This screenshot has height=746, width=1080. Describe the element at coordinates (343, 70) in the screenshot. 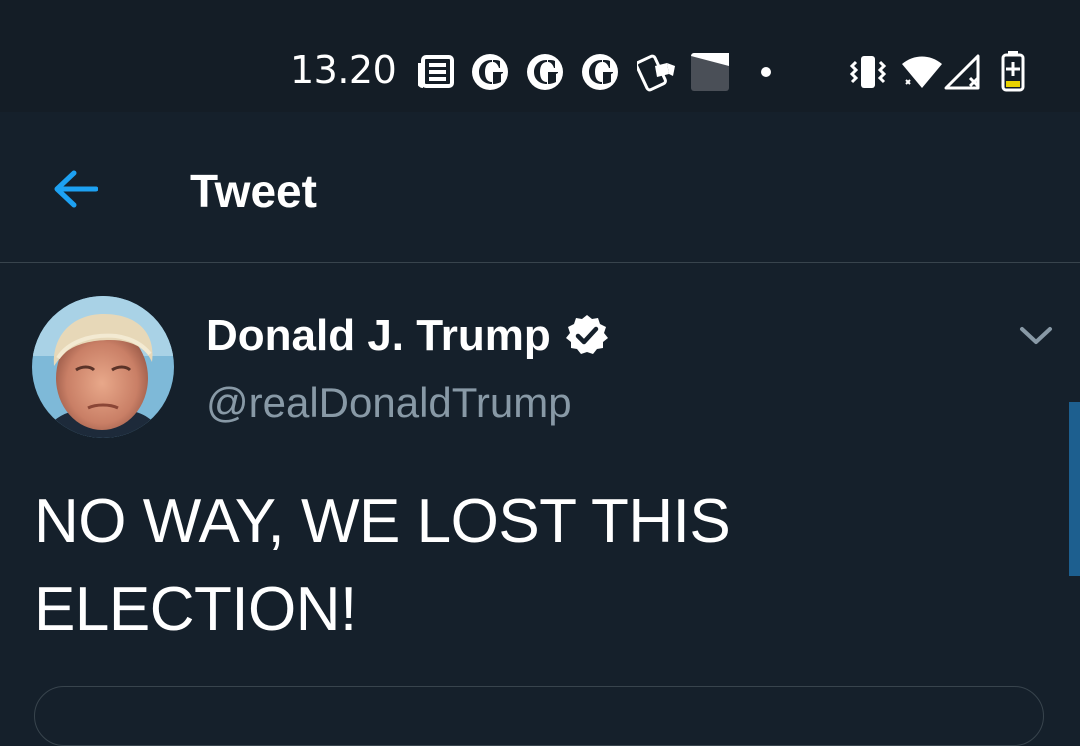

I see `status-time: 13.20` at that location.